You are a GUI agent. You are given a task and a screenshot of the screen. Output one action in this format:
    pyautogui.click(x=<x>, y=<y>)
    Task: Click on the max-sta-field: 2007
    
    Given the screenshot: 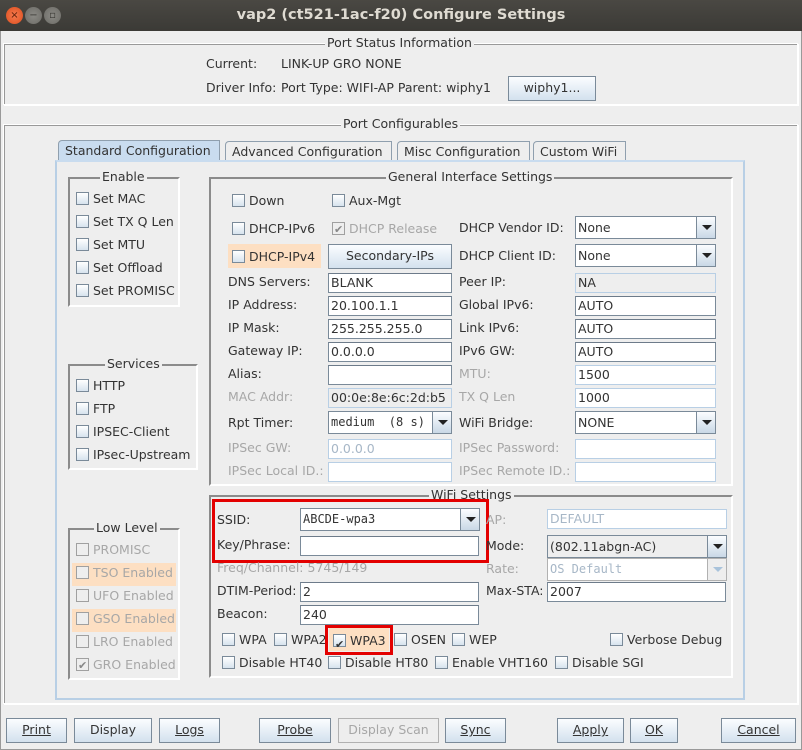 What is the action you would take?
    pyautogui.click(x=636, y=592)
    